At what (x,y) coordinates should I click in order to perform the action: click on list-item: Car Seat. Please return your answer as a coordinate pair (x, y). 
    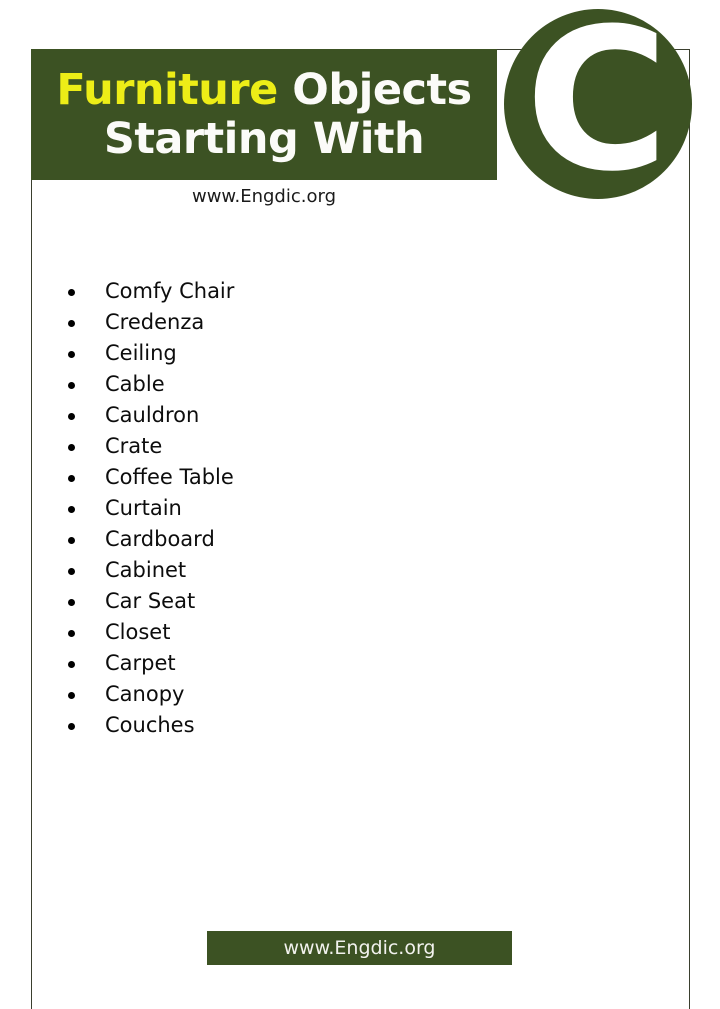
    Looking at the image, I should click on (148, 601).